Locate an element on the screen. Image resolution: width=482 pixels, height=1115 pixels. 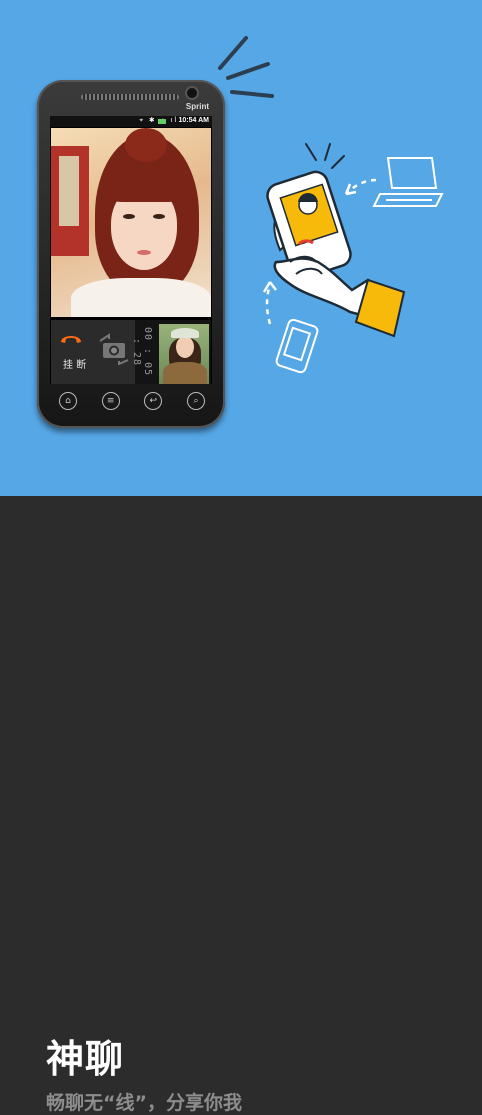
page-subtitle: 畅聊无“线”，分享你我 is located at coordinates (144, 1103).